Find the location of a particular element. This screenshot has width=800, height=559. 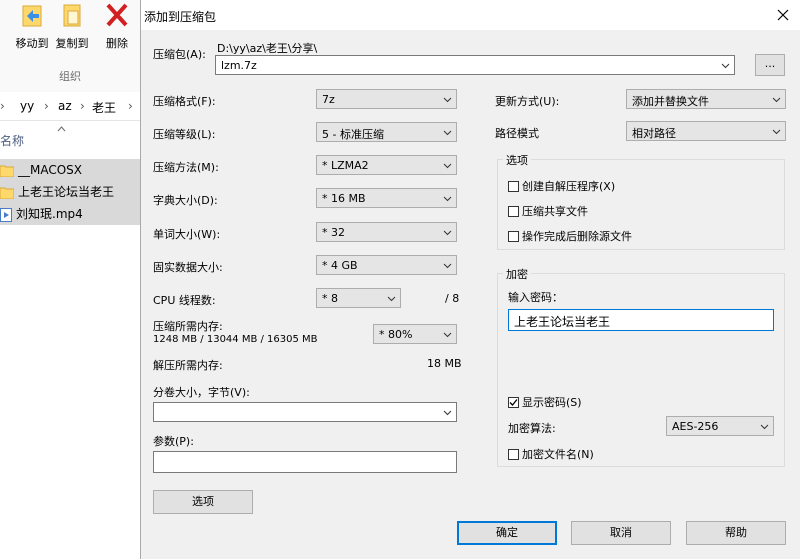

breadcrumb-item: 老王 is located at coordinates (104, 107).